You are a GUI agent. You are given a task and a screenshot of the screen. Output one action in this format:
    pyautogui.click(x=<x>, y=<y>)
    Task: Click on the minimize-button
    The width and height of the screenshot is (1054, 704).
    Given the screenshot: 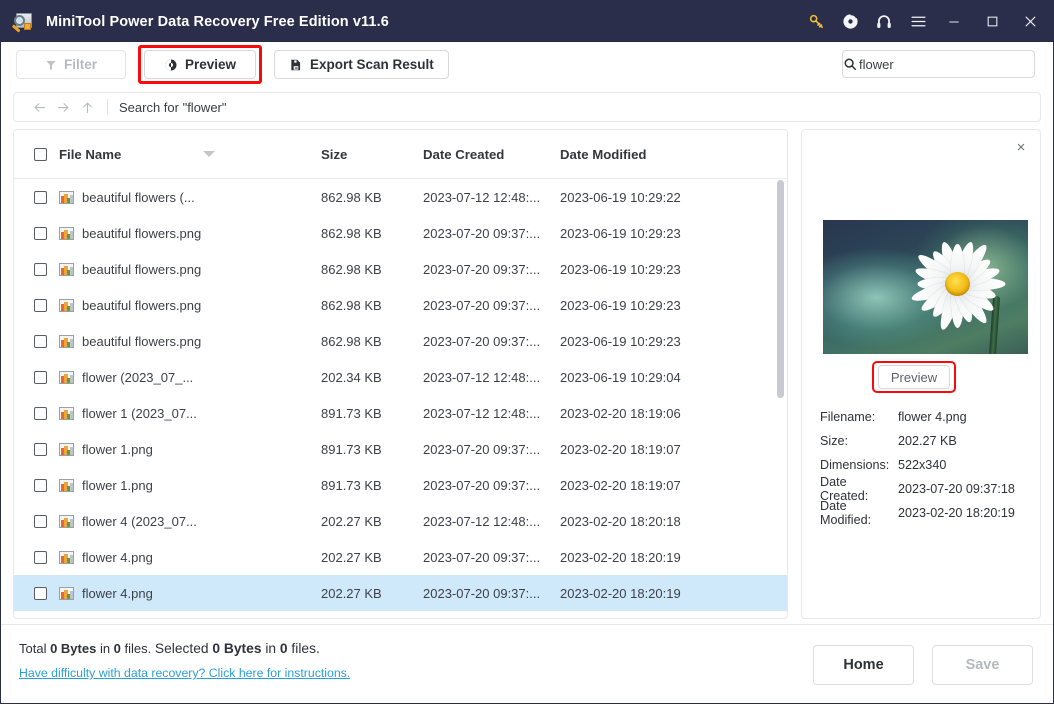 What is the action you would take?
    pyautogui.click(x=954, y=21)
    